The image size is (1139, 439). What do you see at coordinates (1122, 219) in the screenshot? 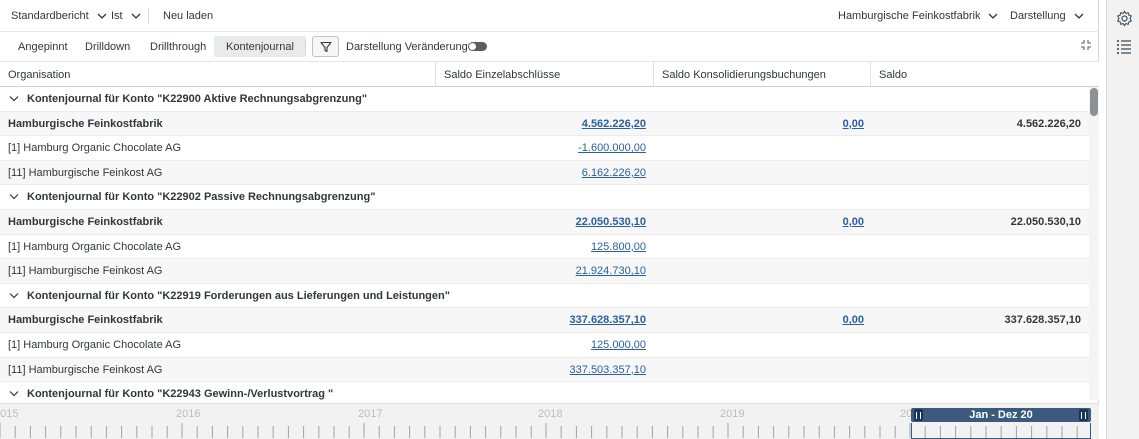
I see `right-sidebar` at bounding box center [1122, 219].